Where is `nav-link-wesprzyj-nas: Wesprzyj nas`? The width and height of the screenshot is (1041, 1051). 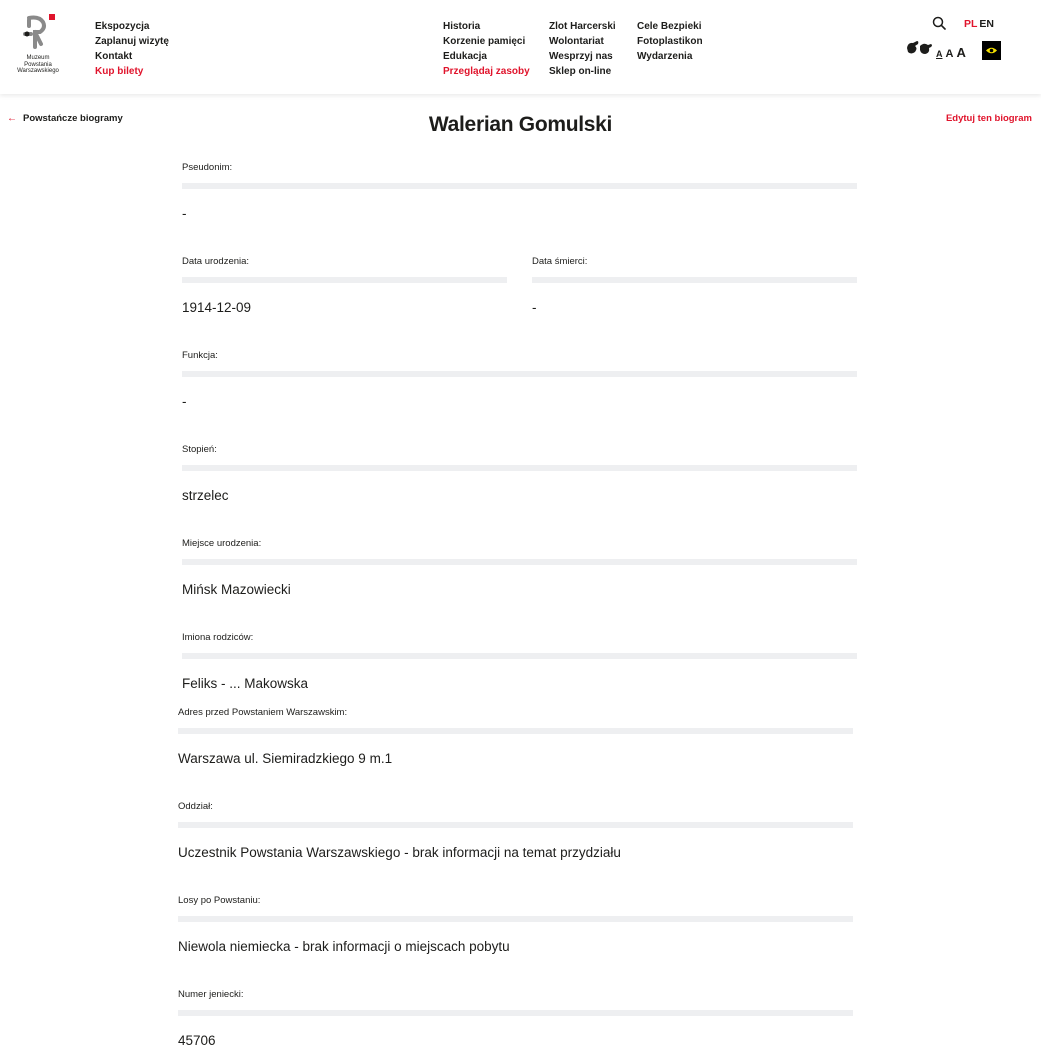 nav-link-wesprzyj-nas: Wesprzyj nas is located at coordinates (582, 56).